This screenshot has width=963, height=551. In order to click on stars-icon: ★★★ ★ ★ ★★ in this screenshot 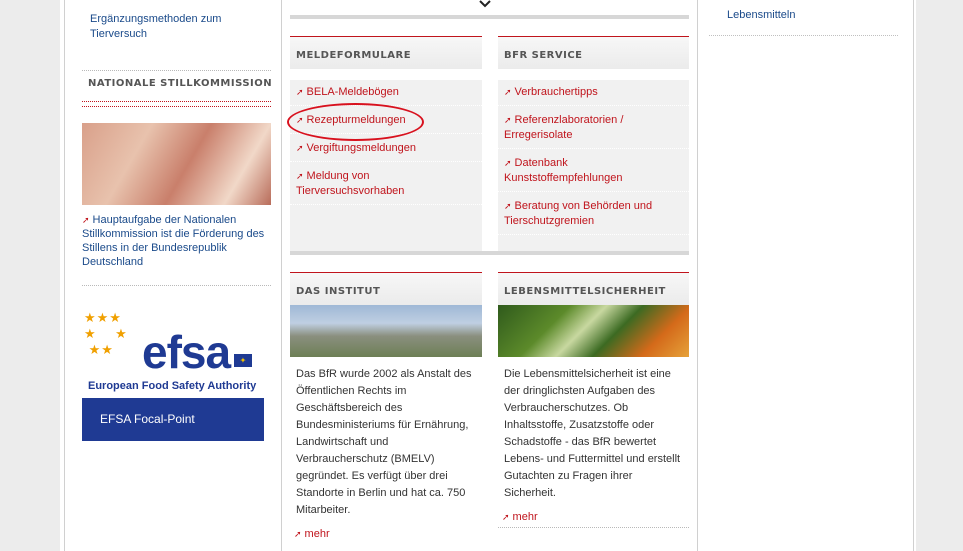, I will do `click(106, 333)`.